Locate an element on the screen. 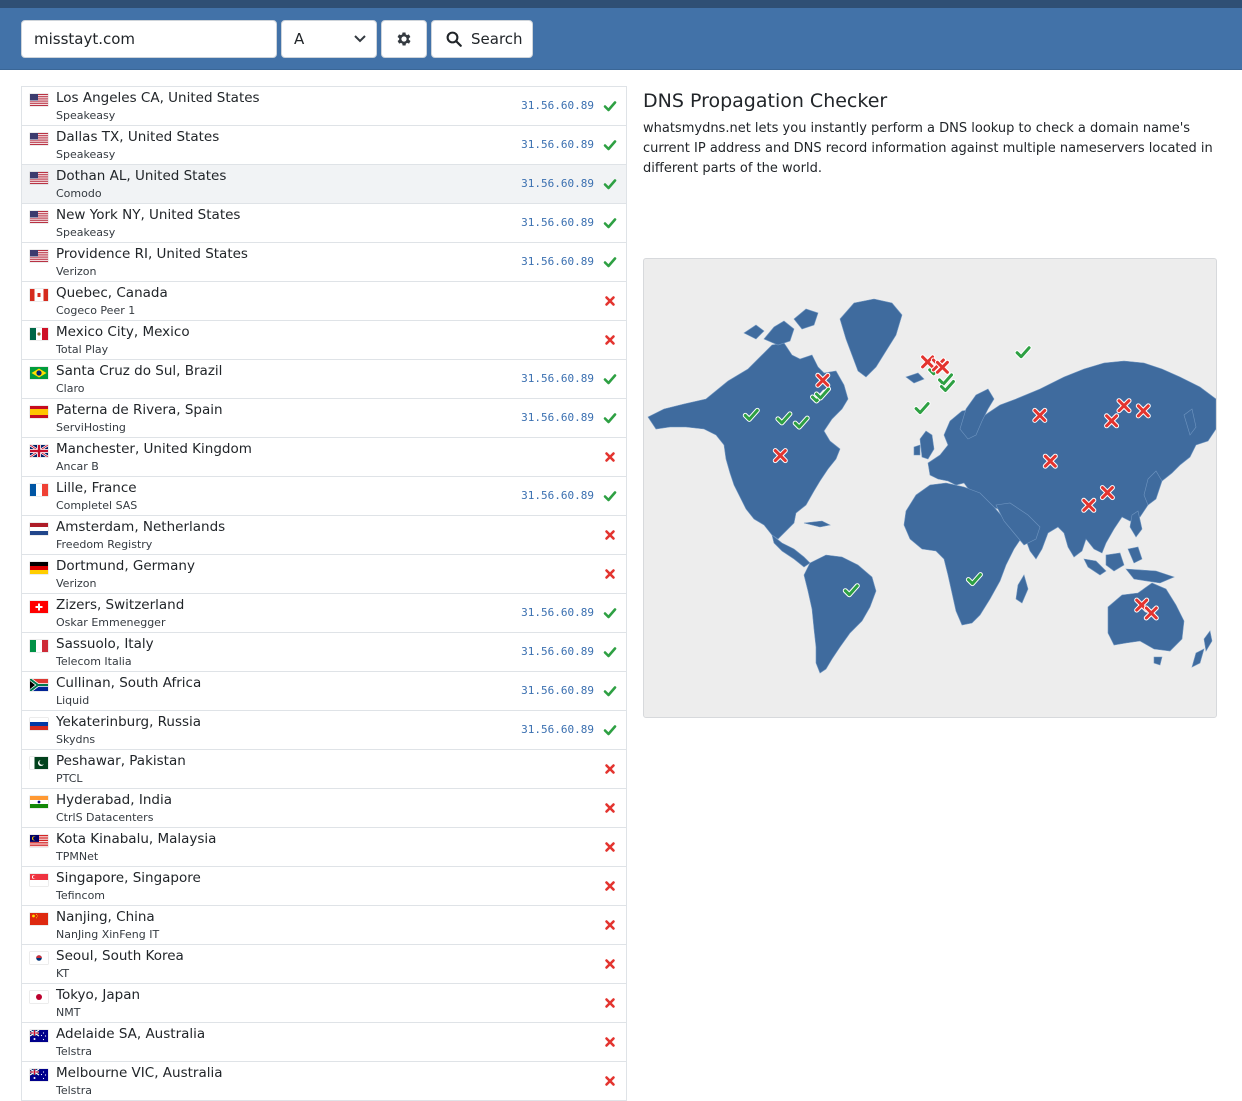 Image resolution: width=1242 pixels, height=1101 pixels. search-button: Search is located at coordinates (482, 39).